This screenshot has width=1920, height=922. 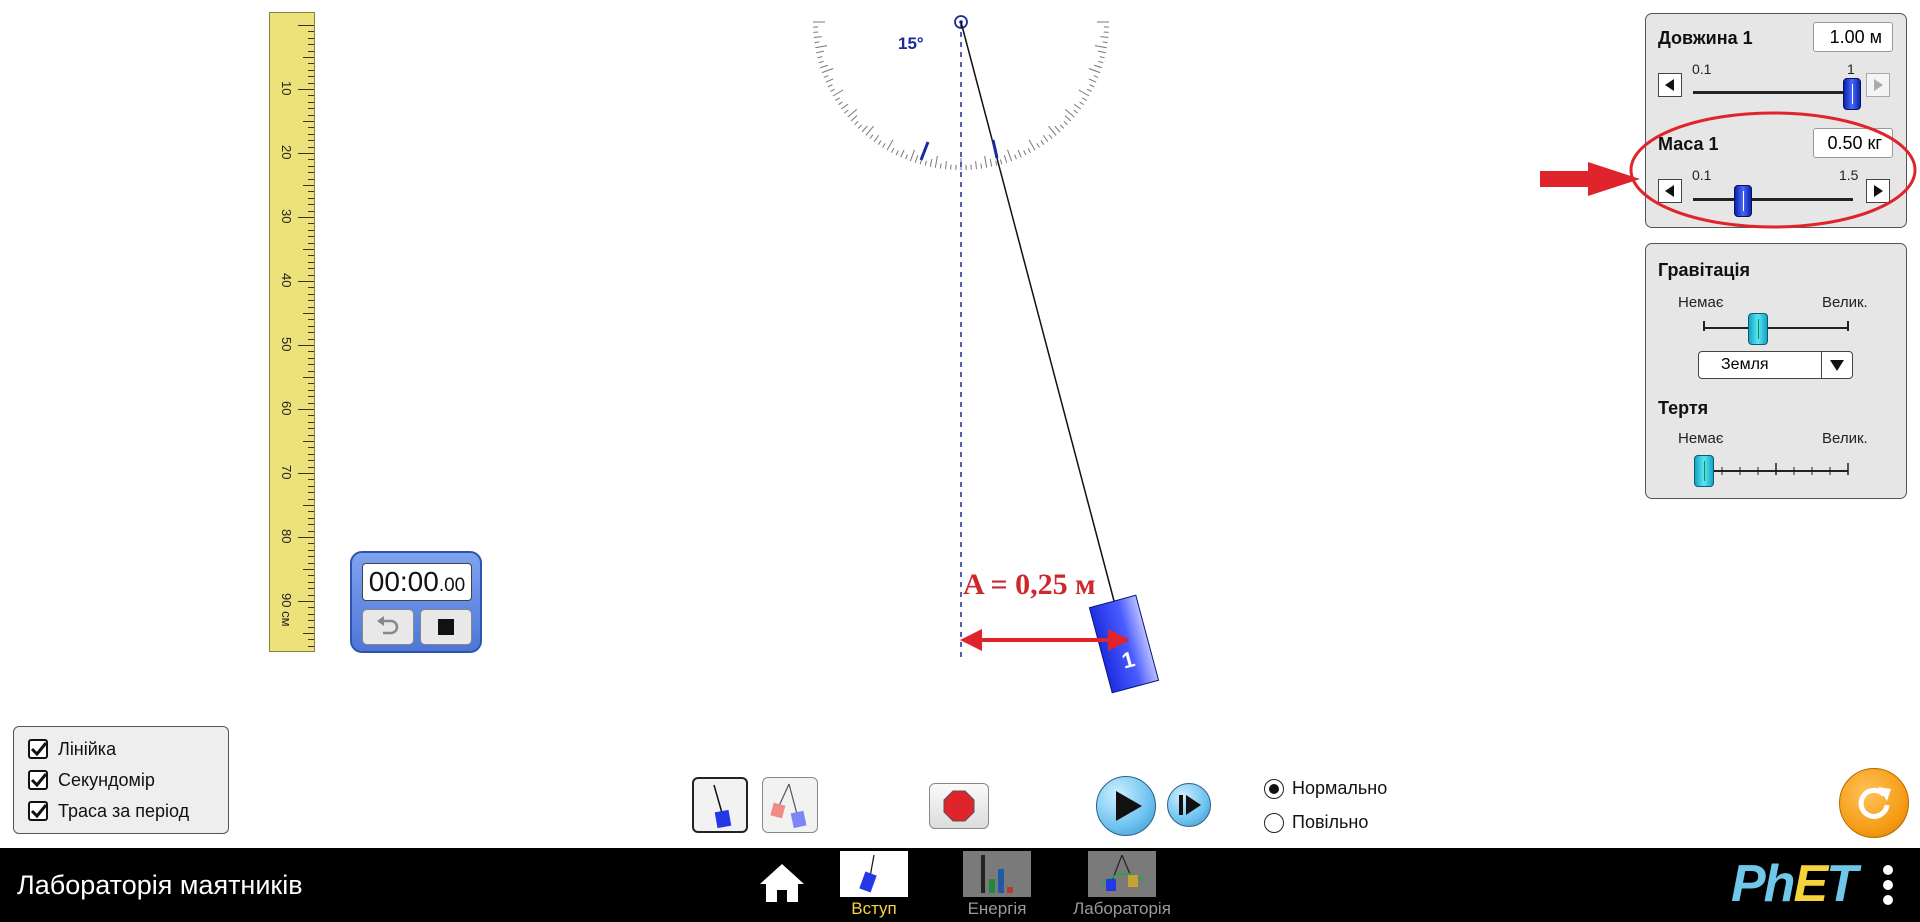 I want to click on length-title: Довжина 1, so click(x=1705, y=38).